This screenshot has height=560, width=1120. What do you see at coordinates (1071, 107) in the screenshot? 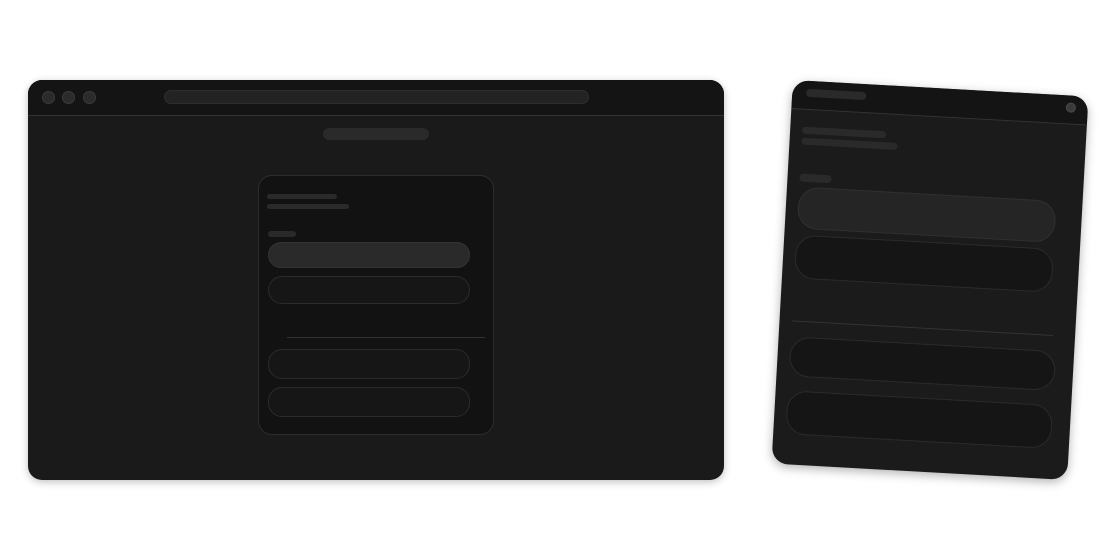
I see `camera-icon` at bounding box center [1071, 107].